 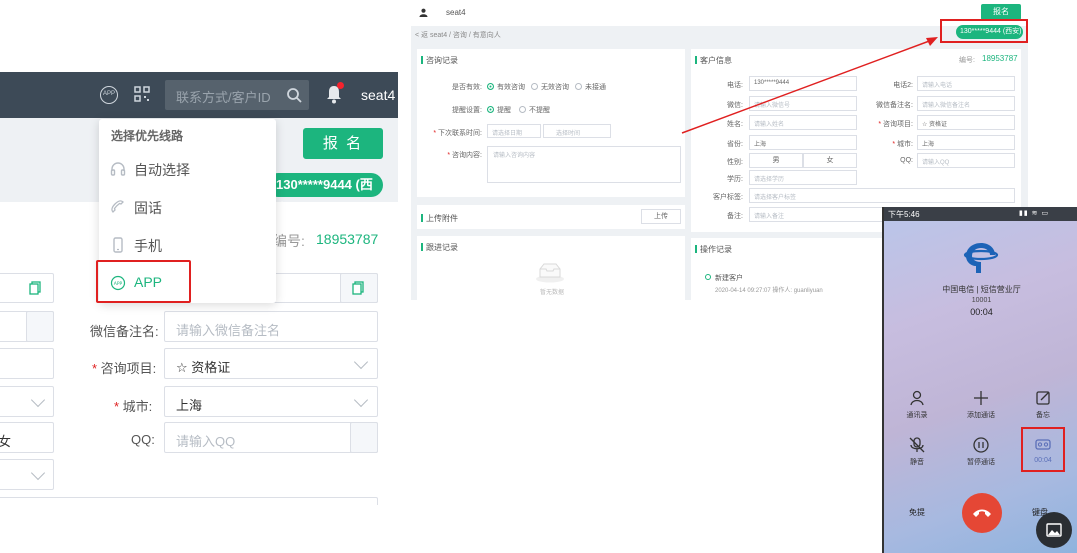 I want to click on wechat-field-addon, so click(x=40, y=326).